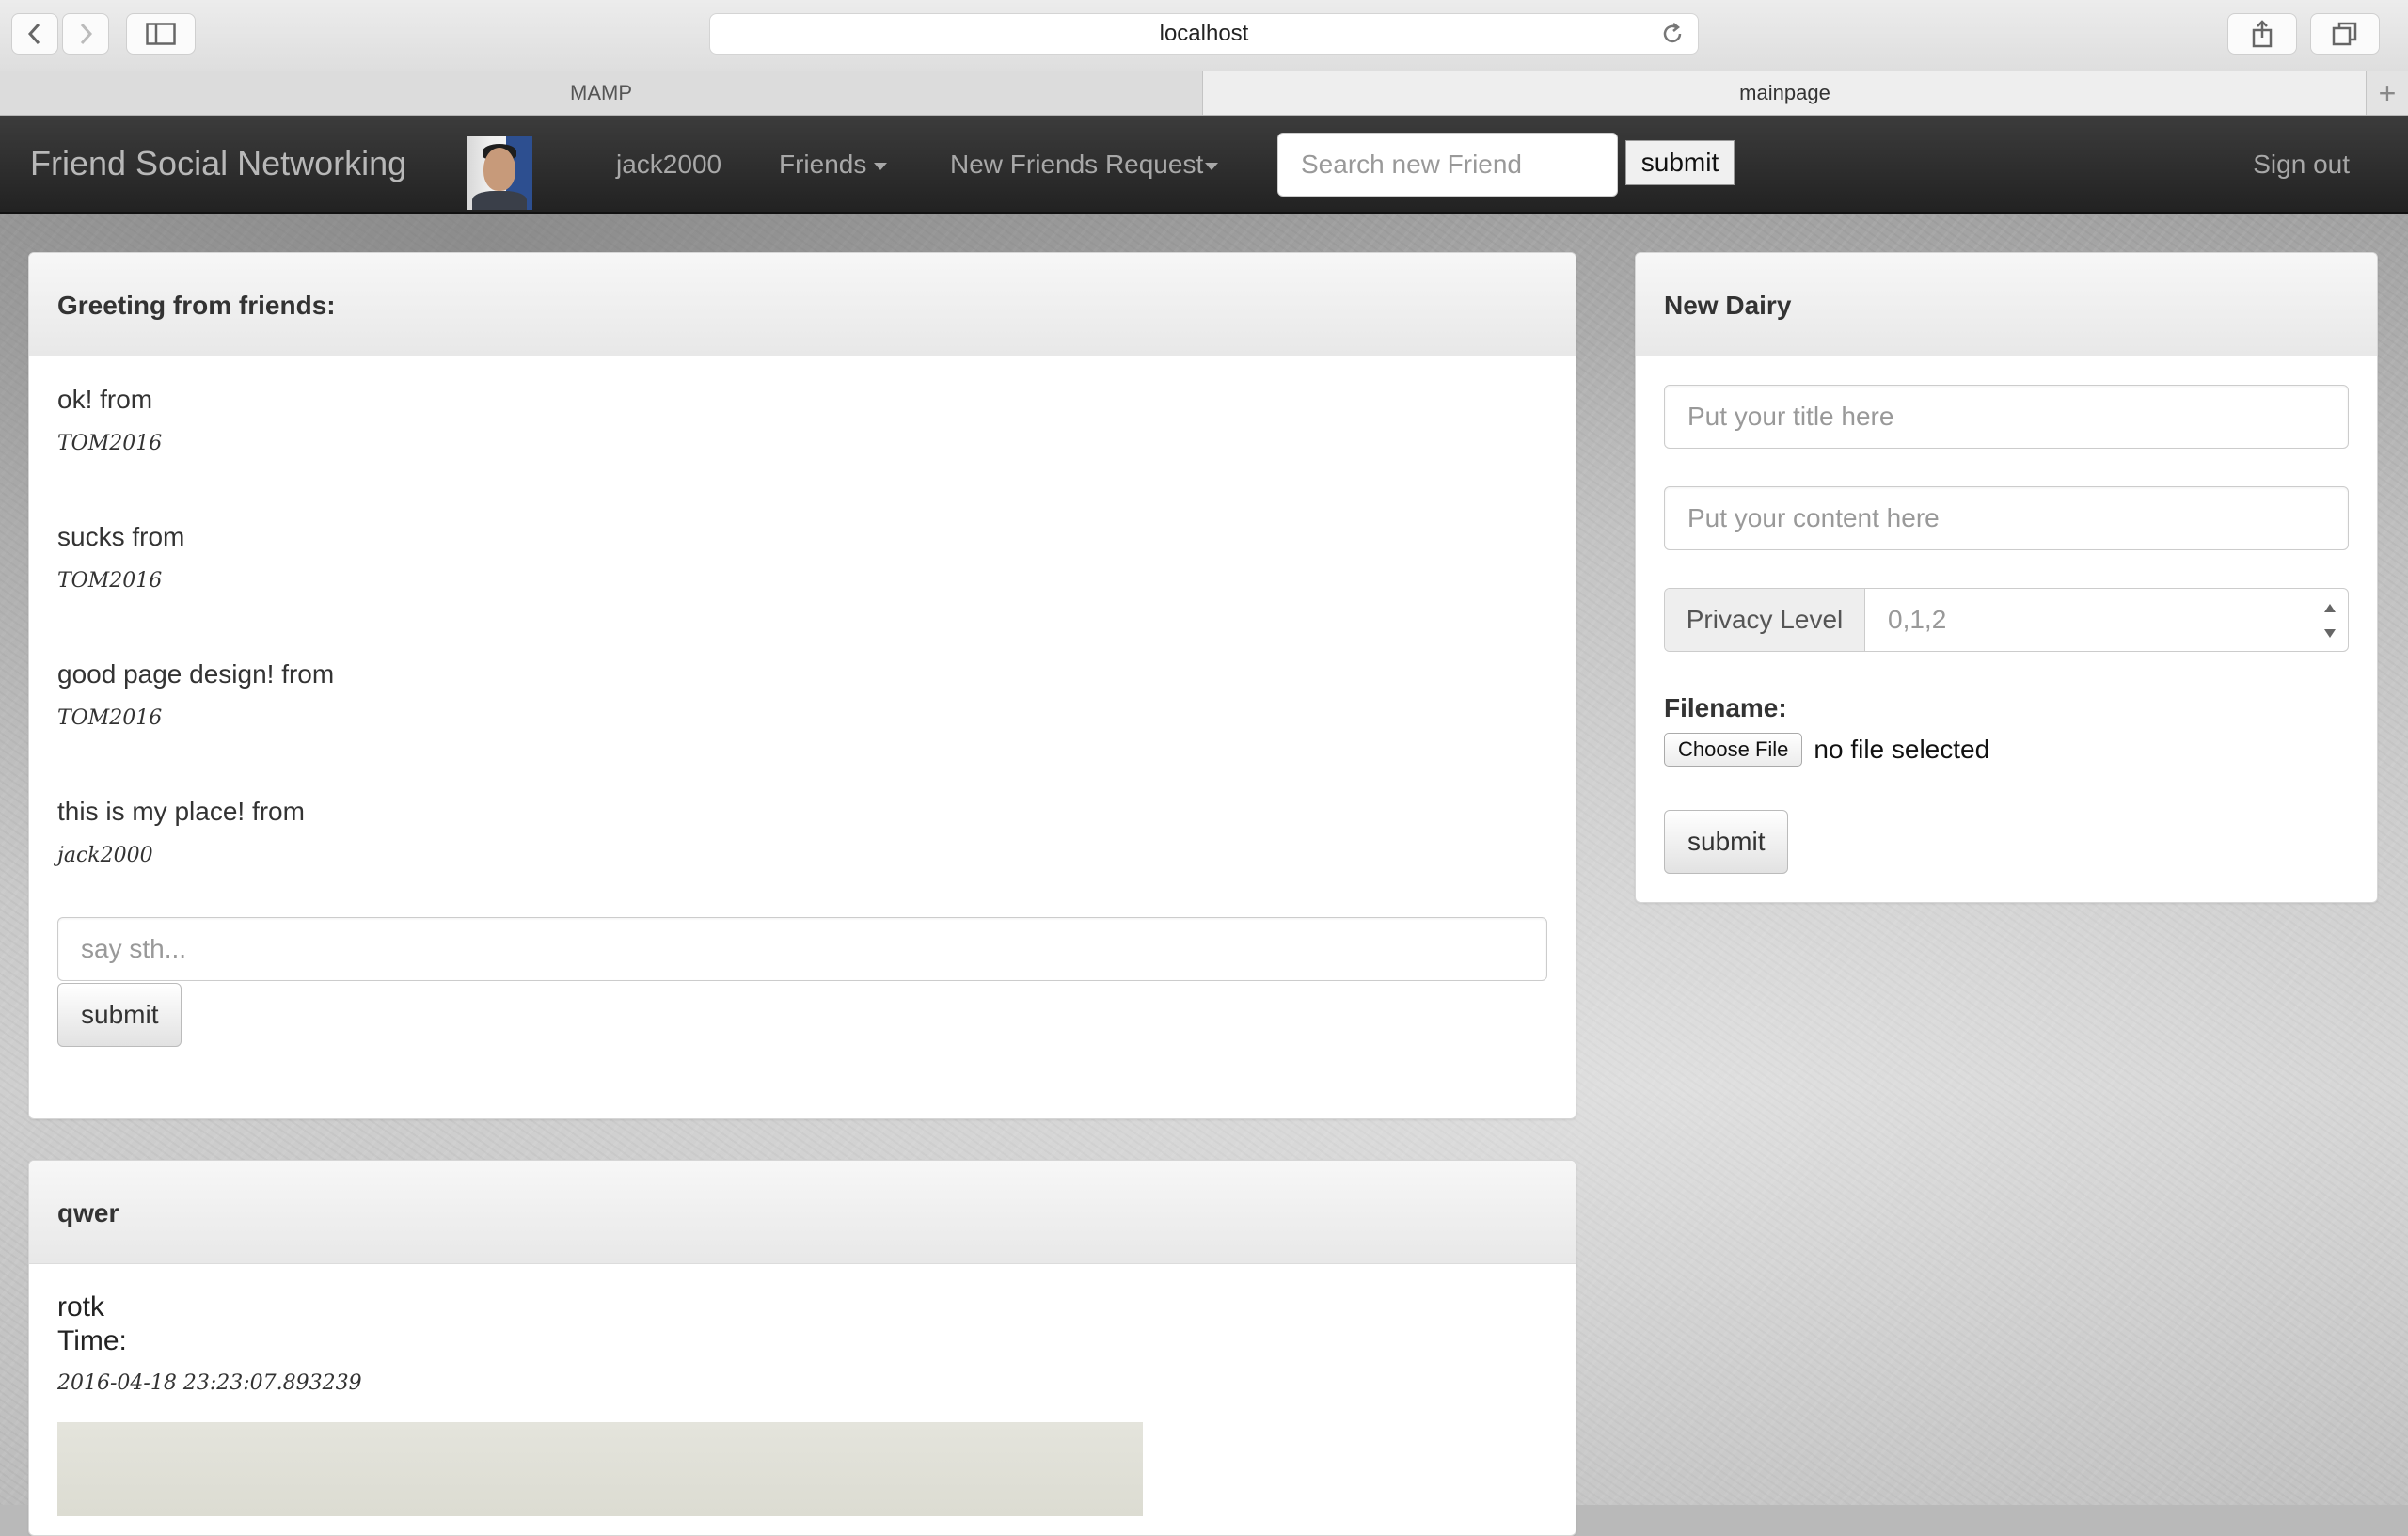 The height and width of the screenshot is (1536, 2408). What do you see at coordinates (1077, 165) in the screenshot?
I see `requests-label: New Friends Request` at bounding box center [1077, 165].